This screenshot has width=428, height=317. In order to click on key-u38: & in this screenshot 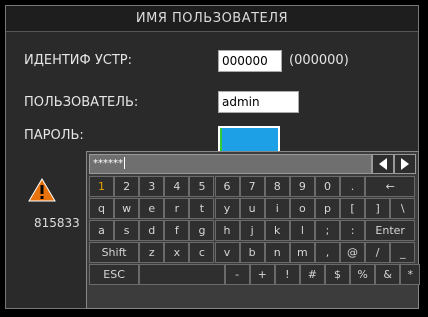, I will do `click(388, 274)`.